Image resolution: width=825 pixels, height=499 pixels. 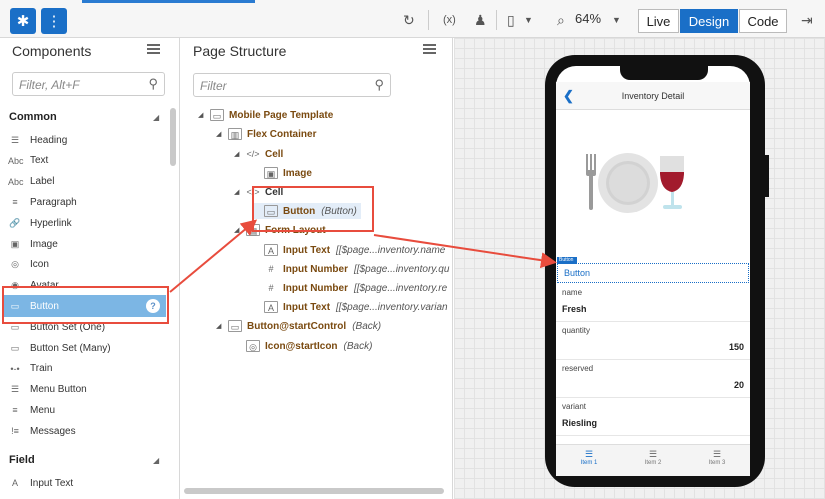 I want to click on annotation-arrows, so click(x=363, y=256).